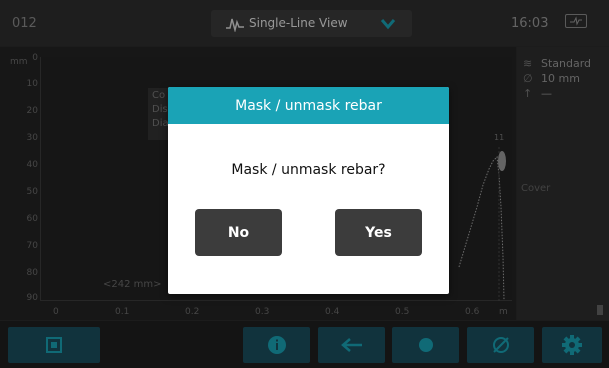 Image resolution: width=609 pixels, height=368 pixels. I want to click on dialog-title: Mask / unmask rebar, so click(308, 105).